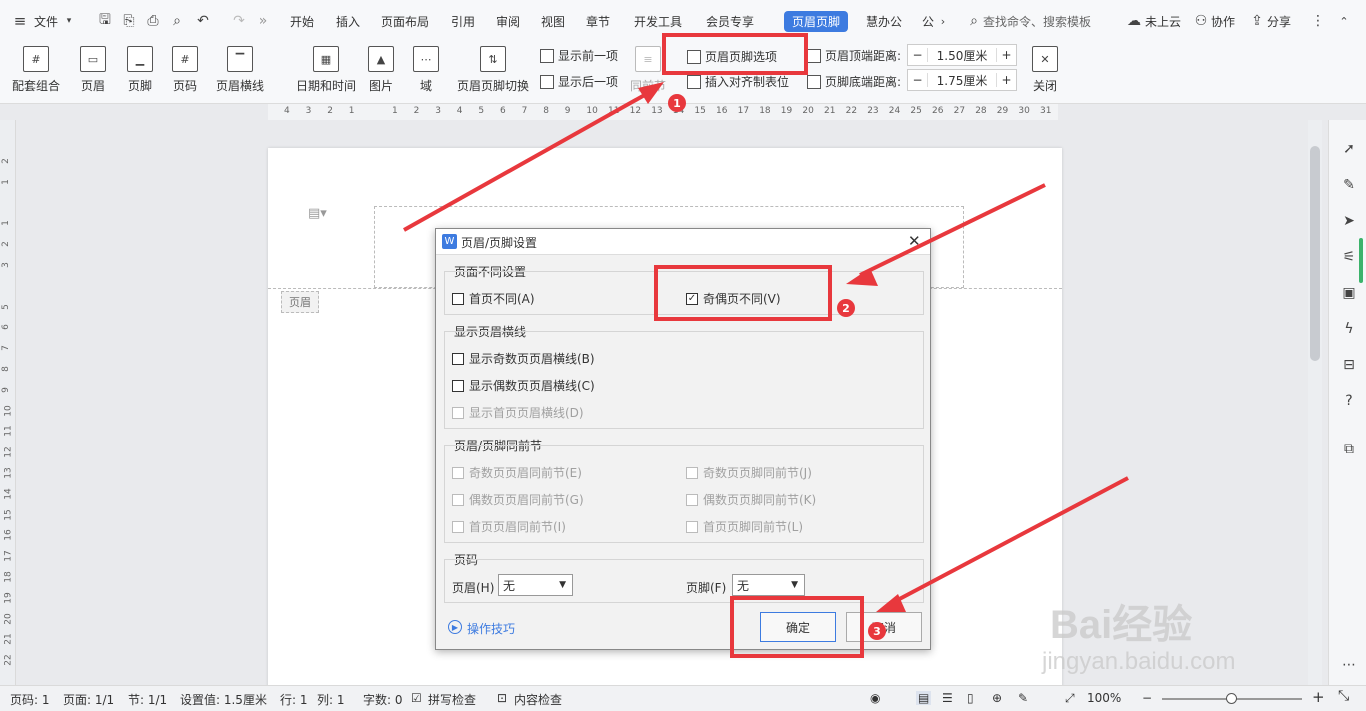  I want to click on cloud-status: 未上云, so click(1163, 21).